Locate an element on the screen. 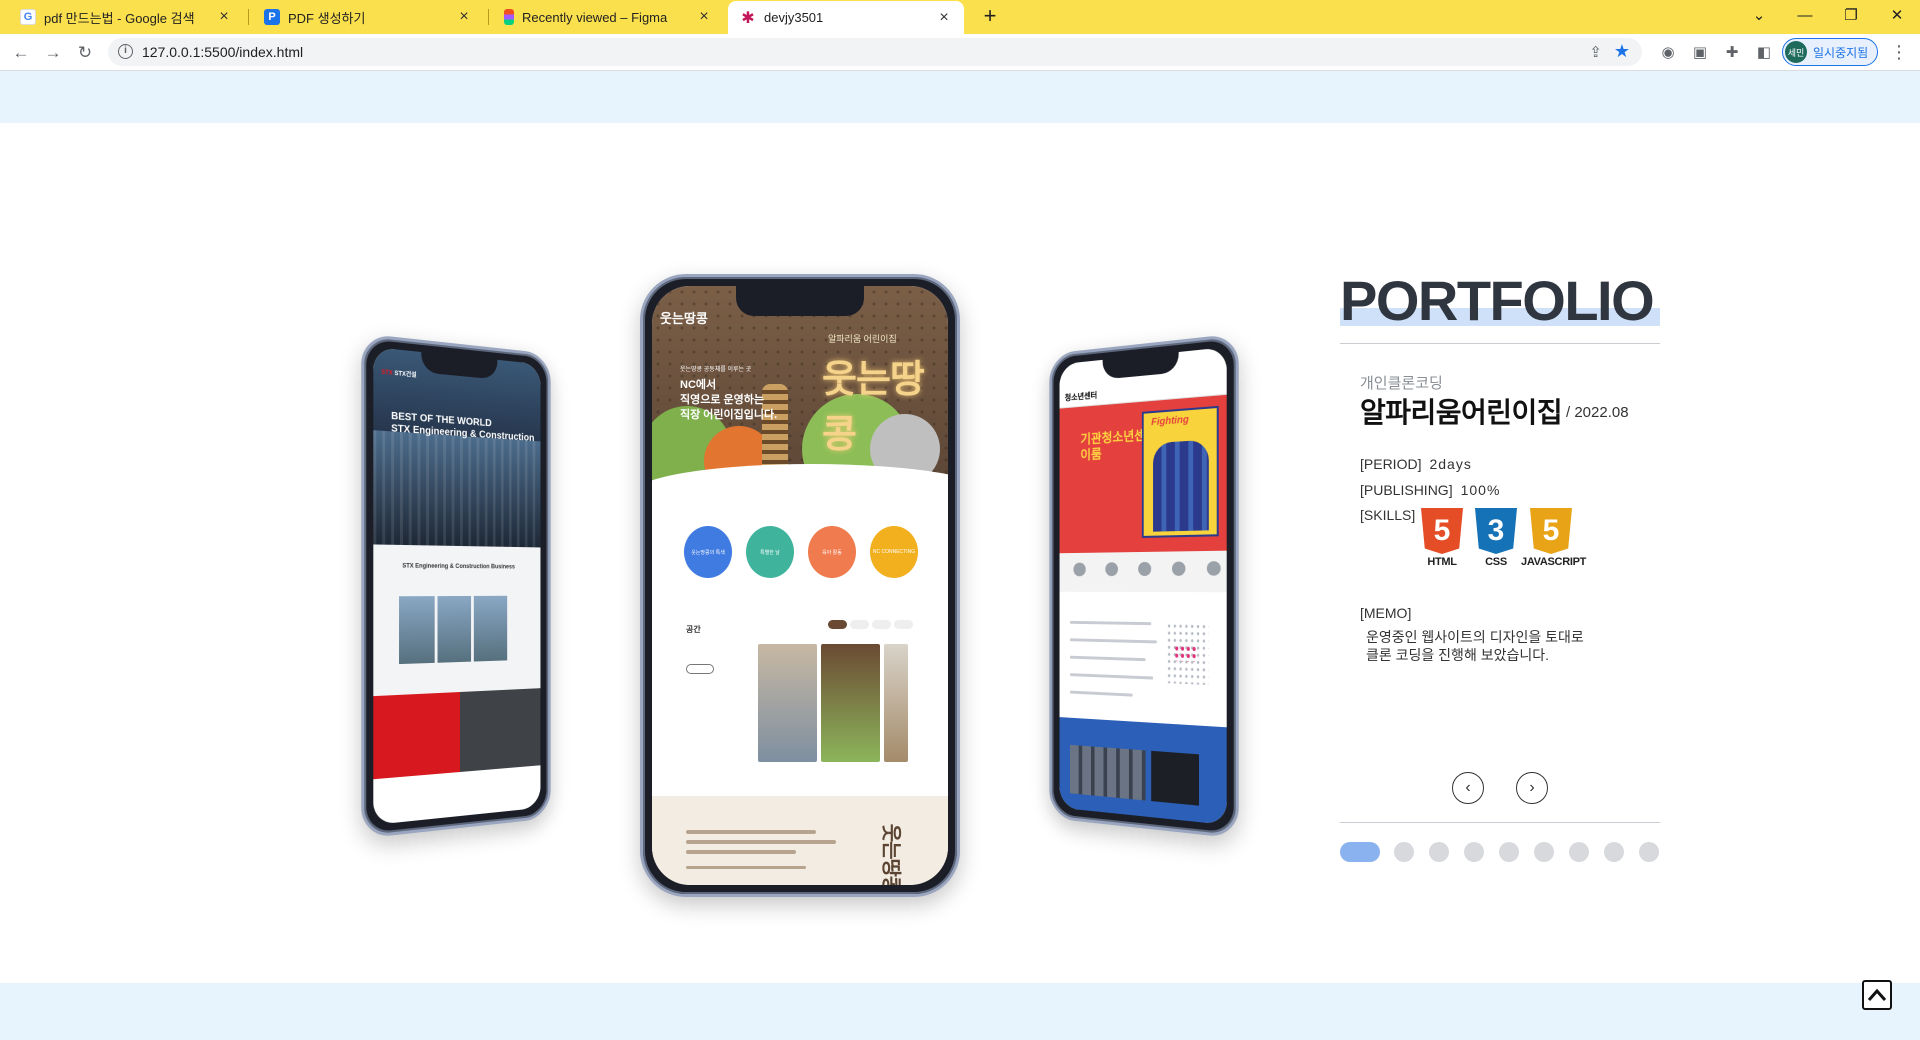  minimize-icon: — is located at coordinates (1805, 15).